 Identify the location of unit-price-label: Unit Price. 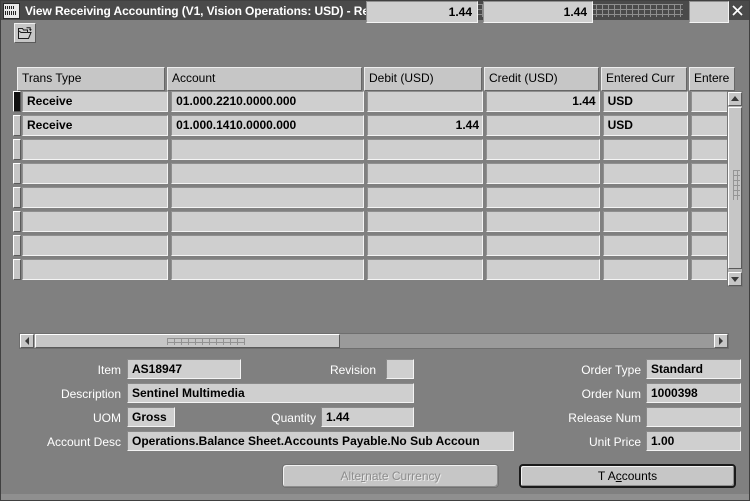
(614, 442).